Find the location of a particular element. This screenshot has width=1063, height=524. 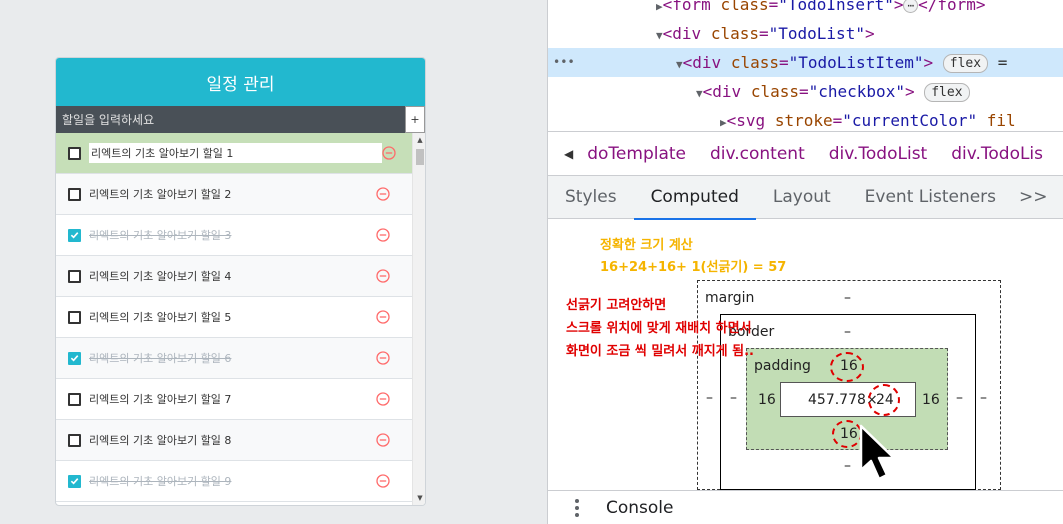

todo-list-item: 리엑트의 기초 알아보기 할일 3 is located at coordinates (234, 235).